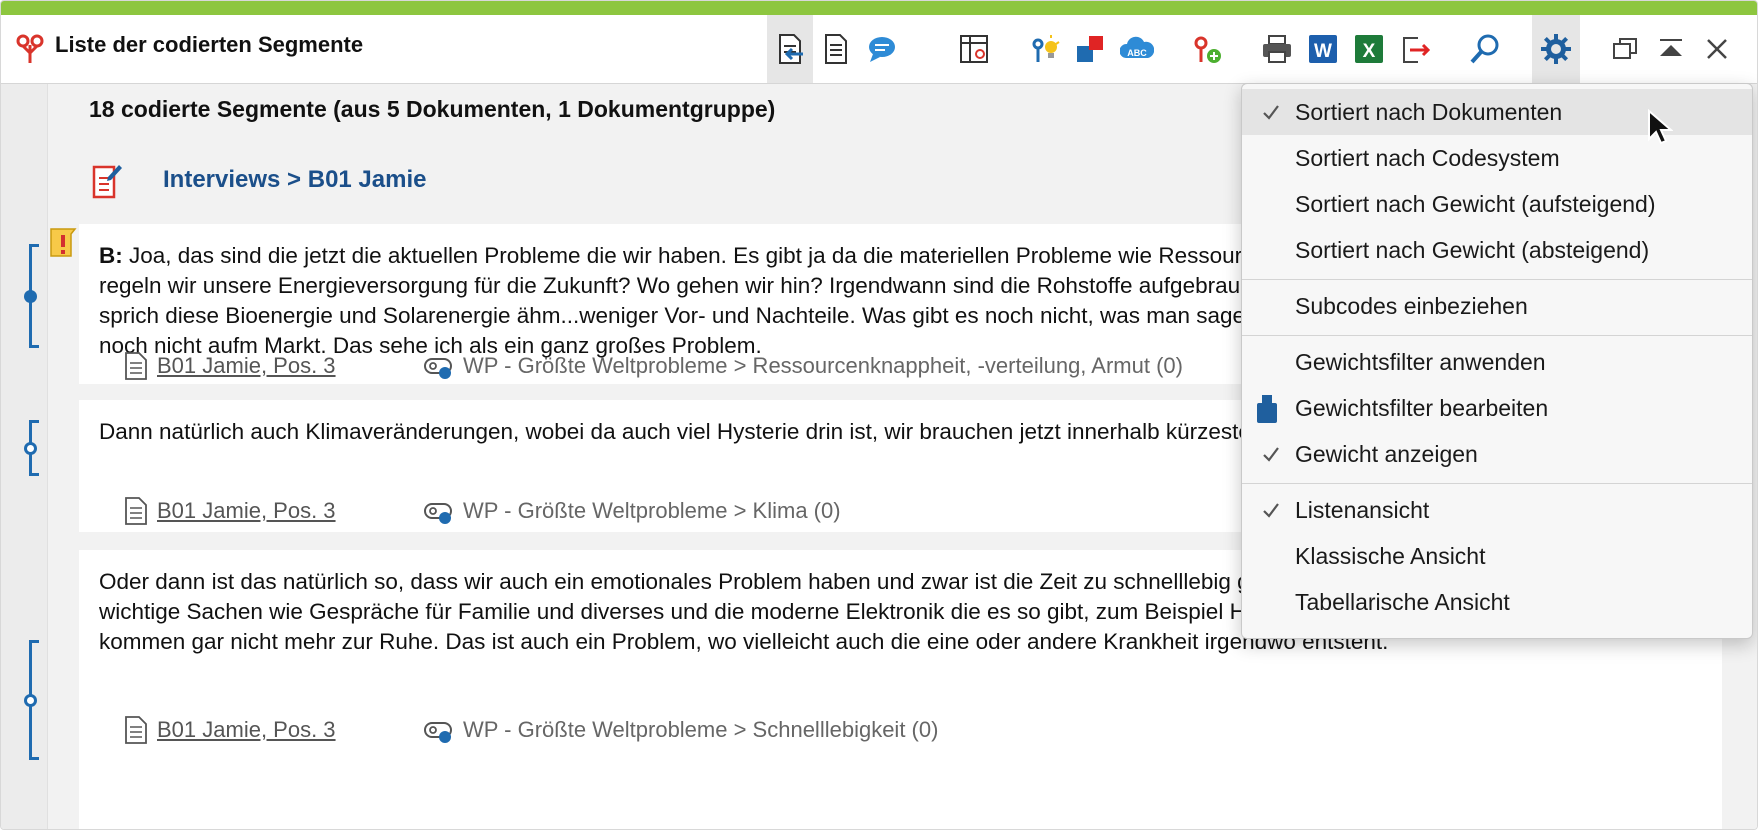 Image resolution: width=1758 pixels, height=830 pixels. What do you see at coordinates (107, 182) in the screenshot?
I see `document-edit-icon` at bounding box center [107, 182].